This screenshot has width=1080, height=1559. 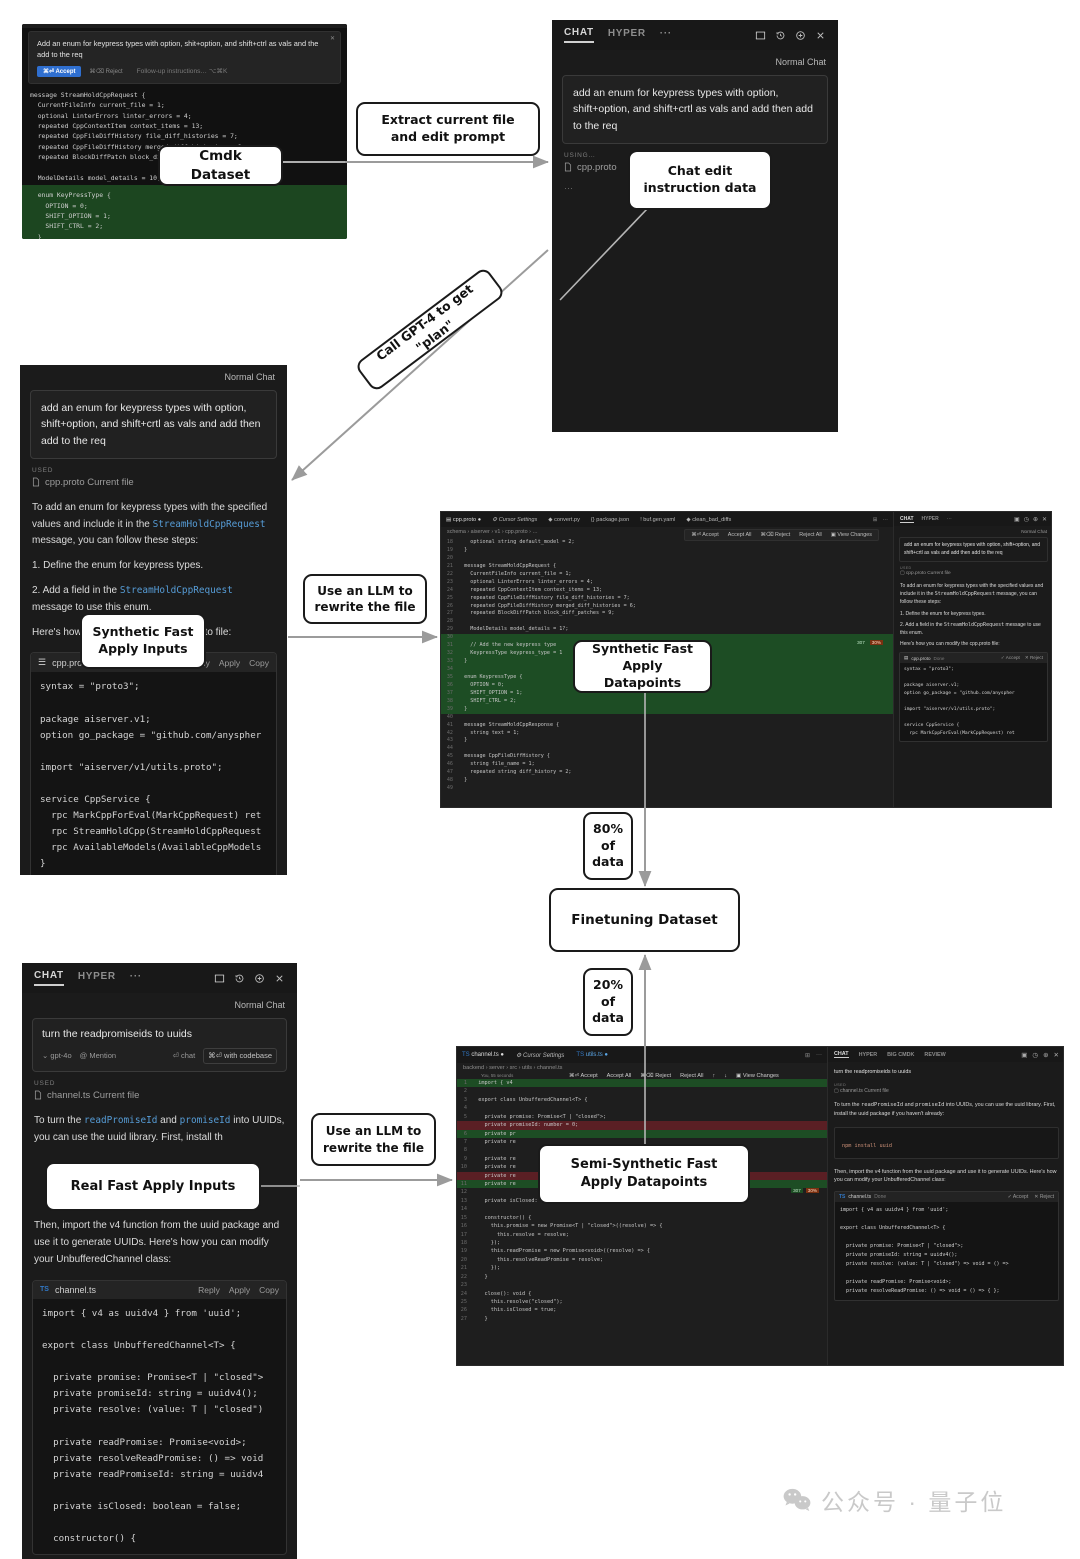 What do you see at coordinates (176, 590) in the screenshot?
I see `token-streamholdcpprequest: StreamHoldCppRequest` at bounding box center [176, 590].